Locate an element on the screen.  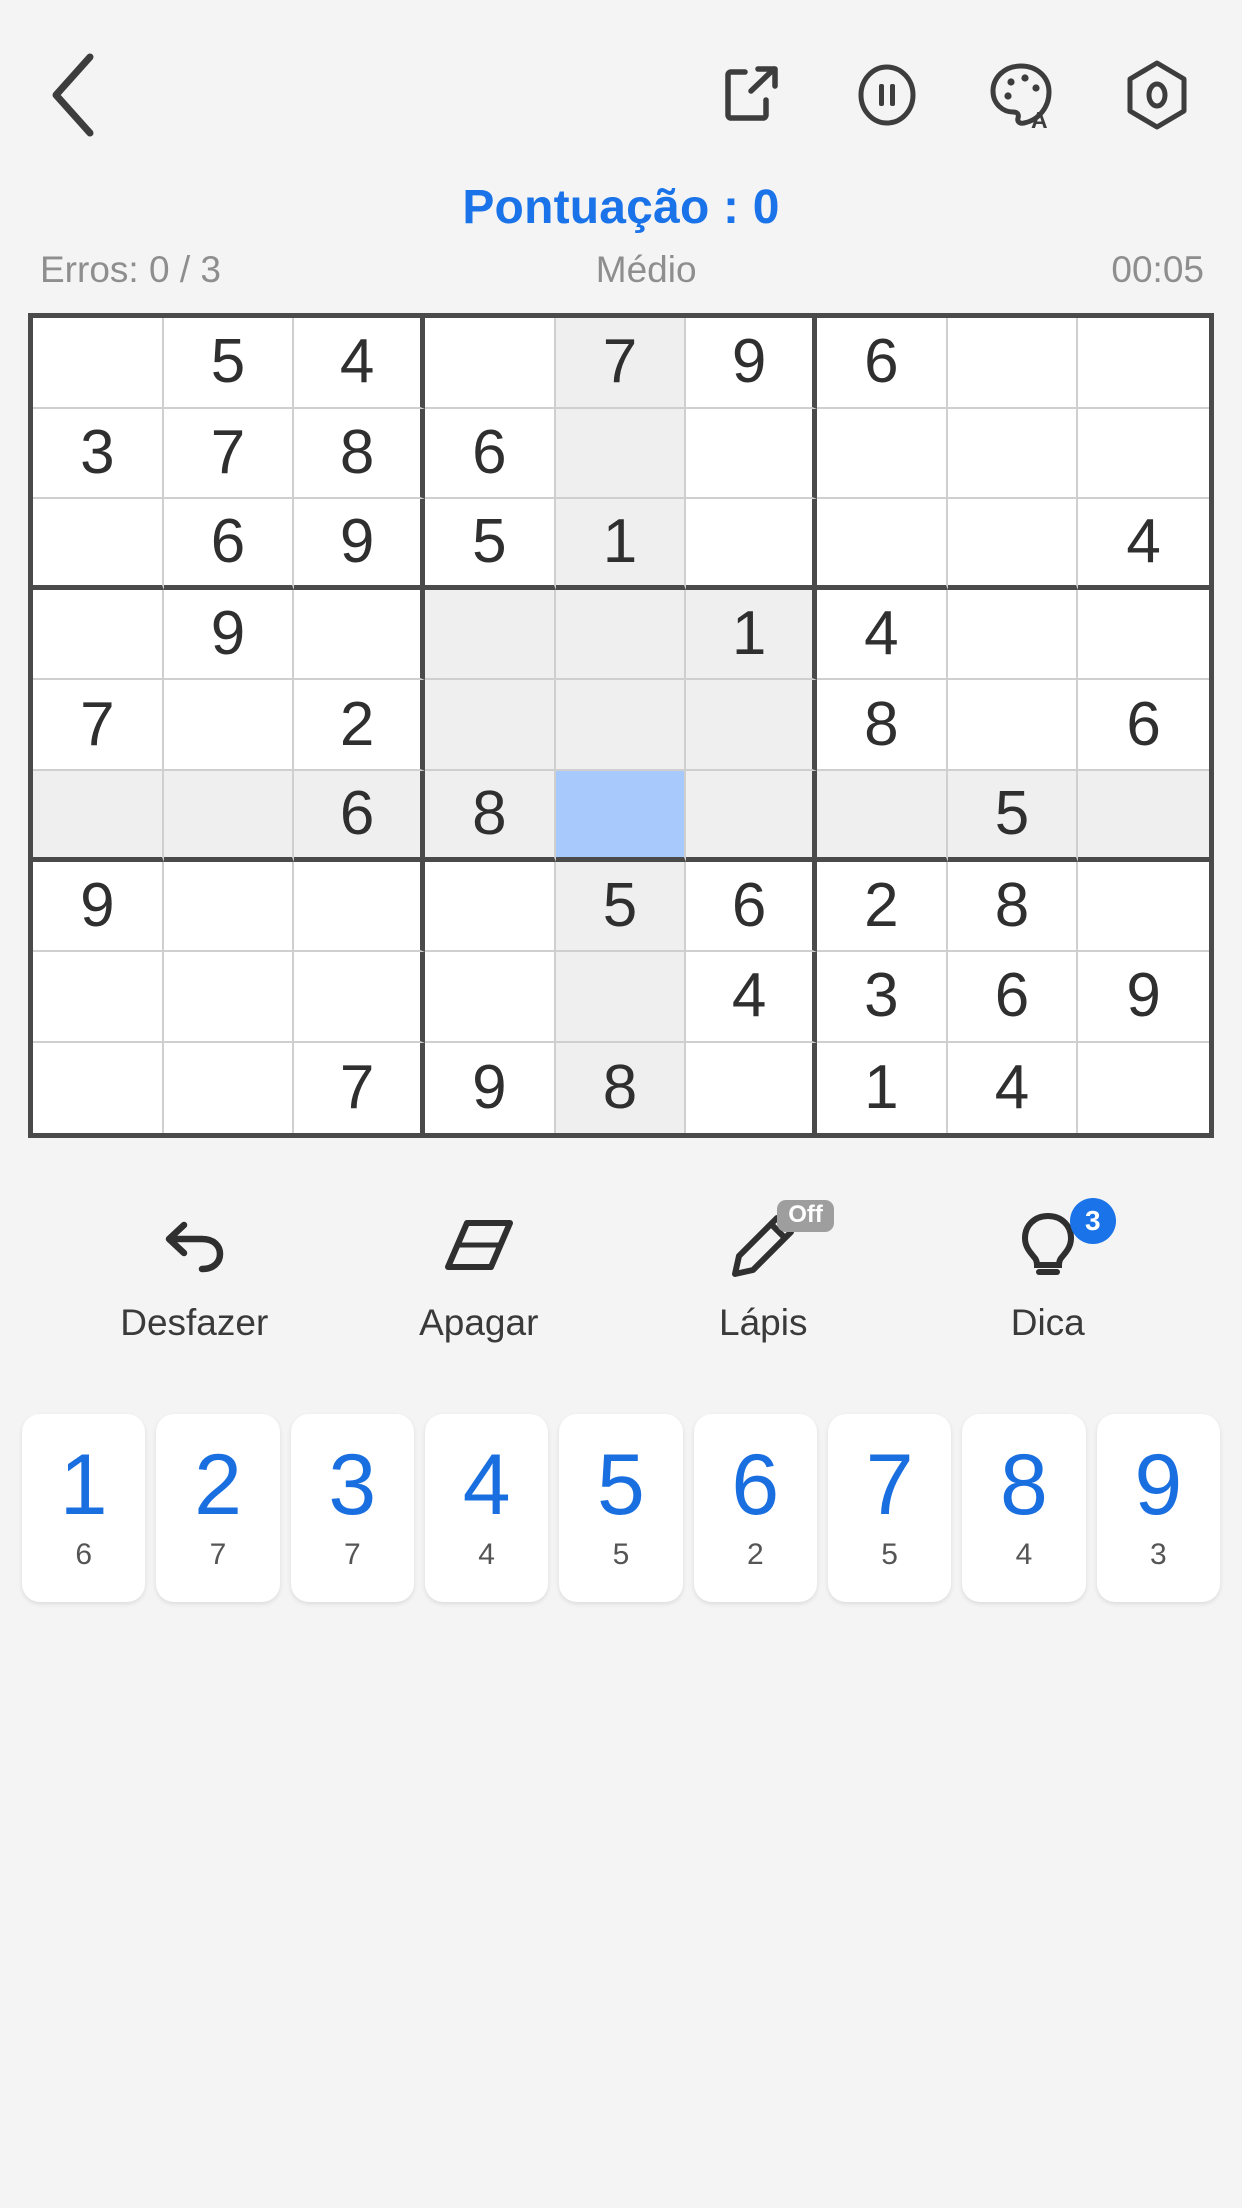
share-button is located at coordinates (752, 95).